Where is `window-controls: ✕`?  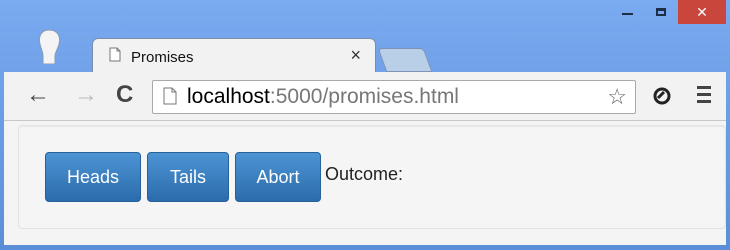 window-controls: ✕ is located at coordinates (668, 12).